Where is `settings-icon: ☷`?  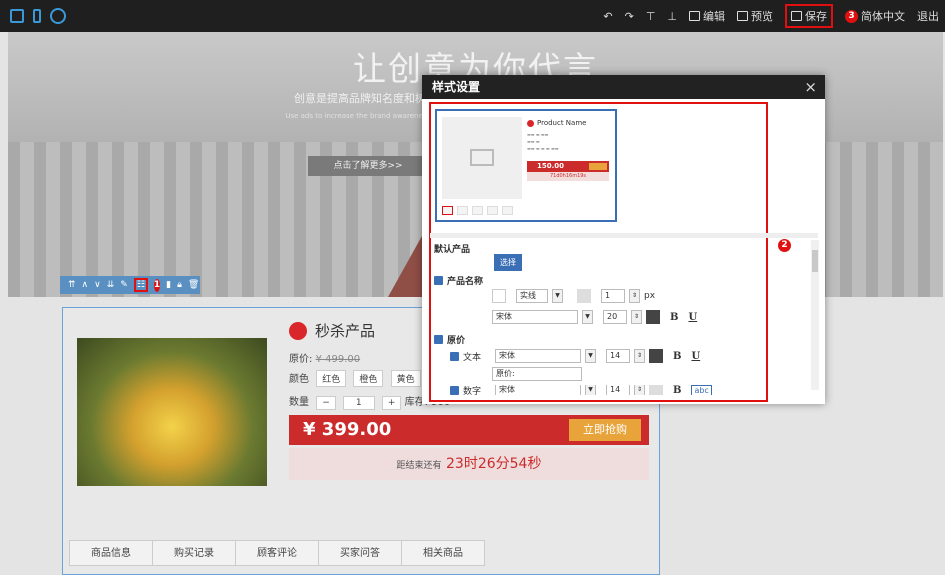 settings-icon: ☷ is located at coordinates (140, 285).